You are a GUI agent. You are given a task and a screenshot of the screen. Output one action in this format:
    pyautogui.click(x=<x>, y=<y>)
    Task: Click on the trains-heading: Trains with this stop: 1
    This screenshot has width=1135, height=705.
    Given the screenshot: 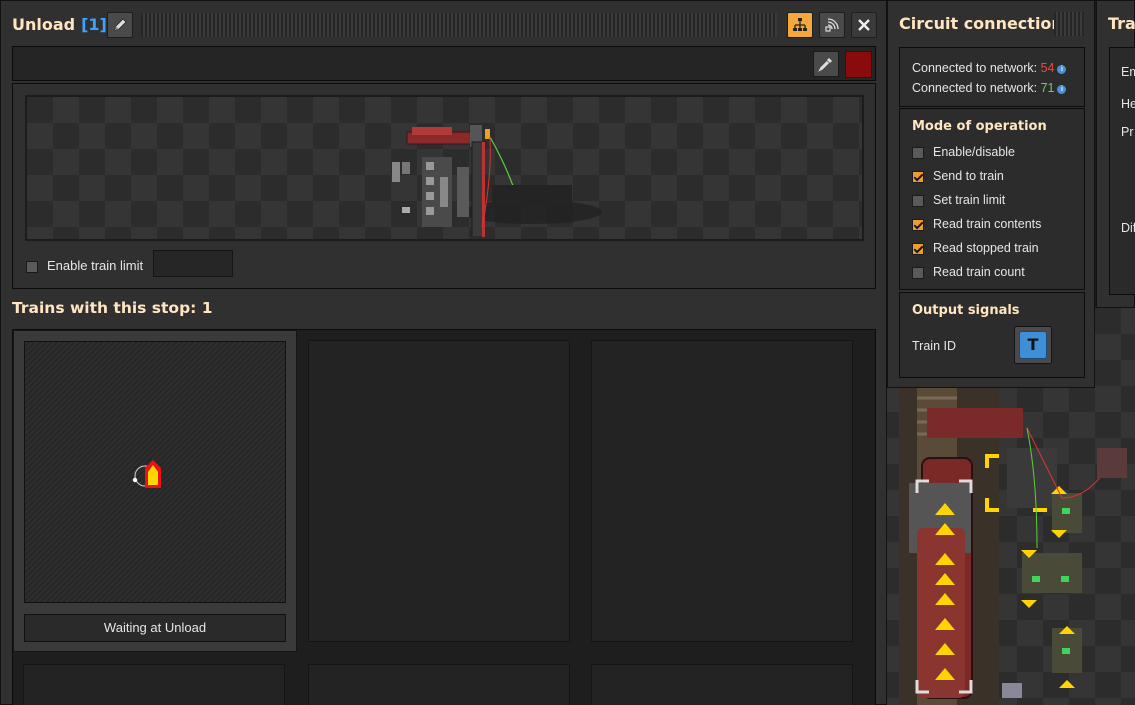 What is the action you would take?
    pyautogui.click(x=112, y=308)
    